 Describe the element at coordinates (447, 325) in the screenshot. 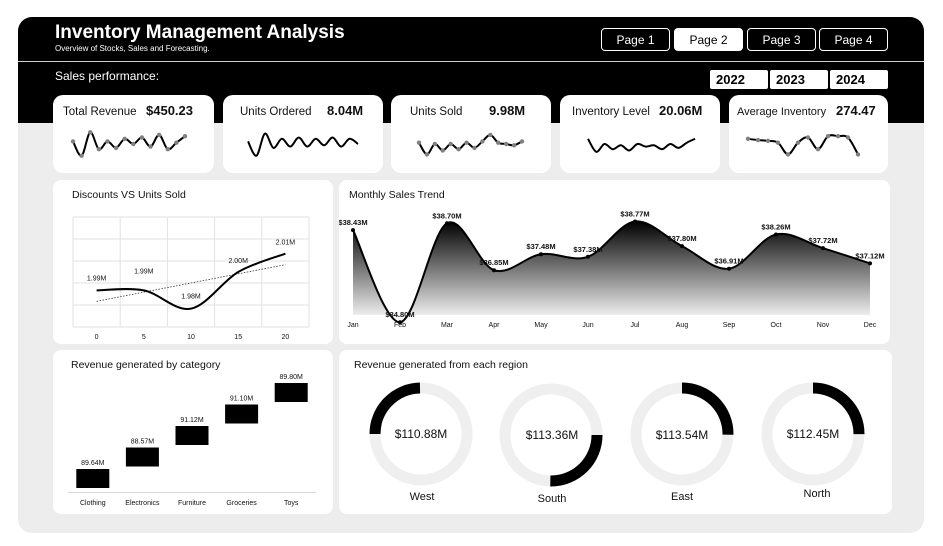

I see `x-tick-label: Mar` at that location.